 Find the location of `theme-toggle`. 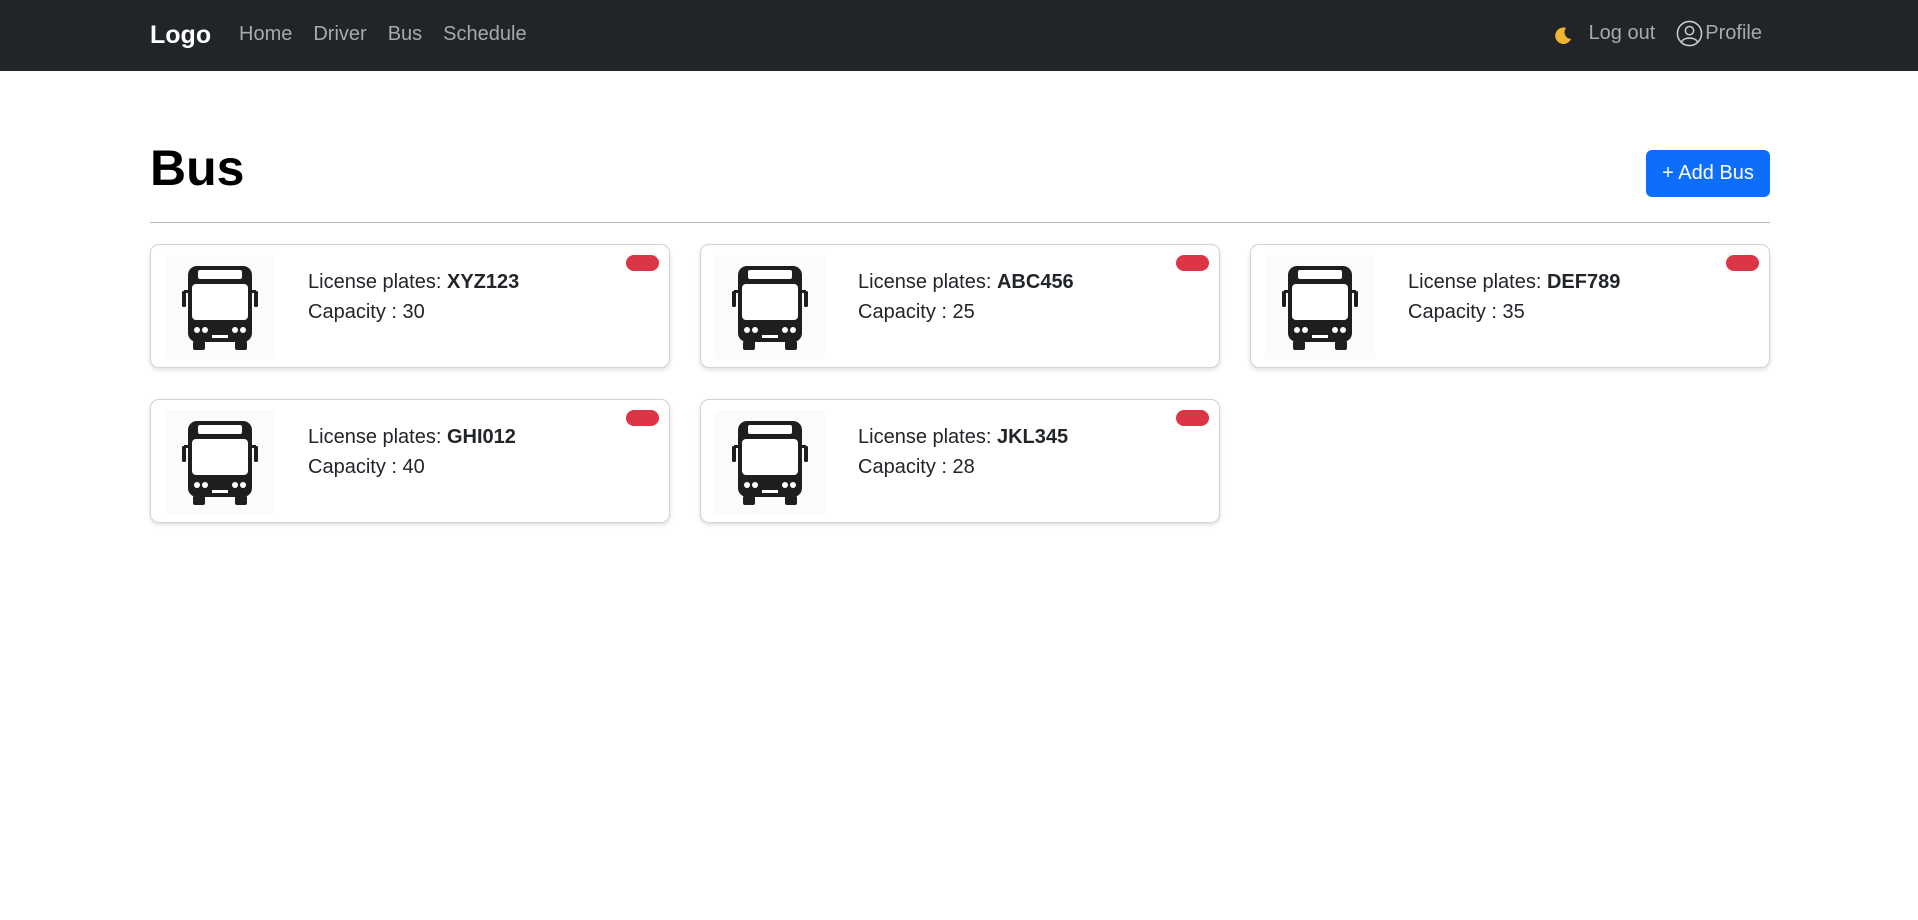

theme-toggle is located at coordinates (1570, 34).